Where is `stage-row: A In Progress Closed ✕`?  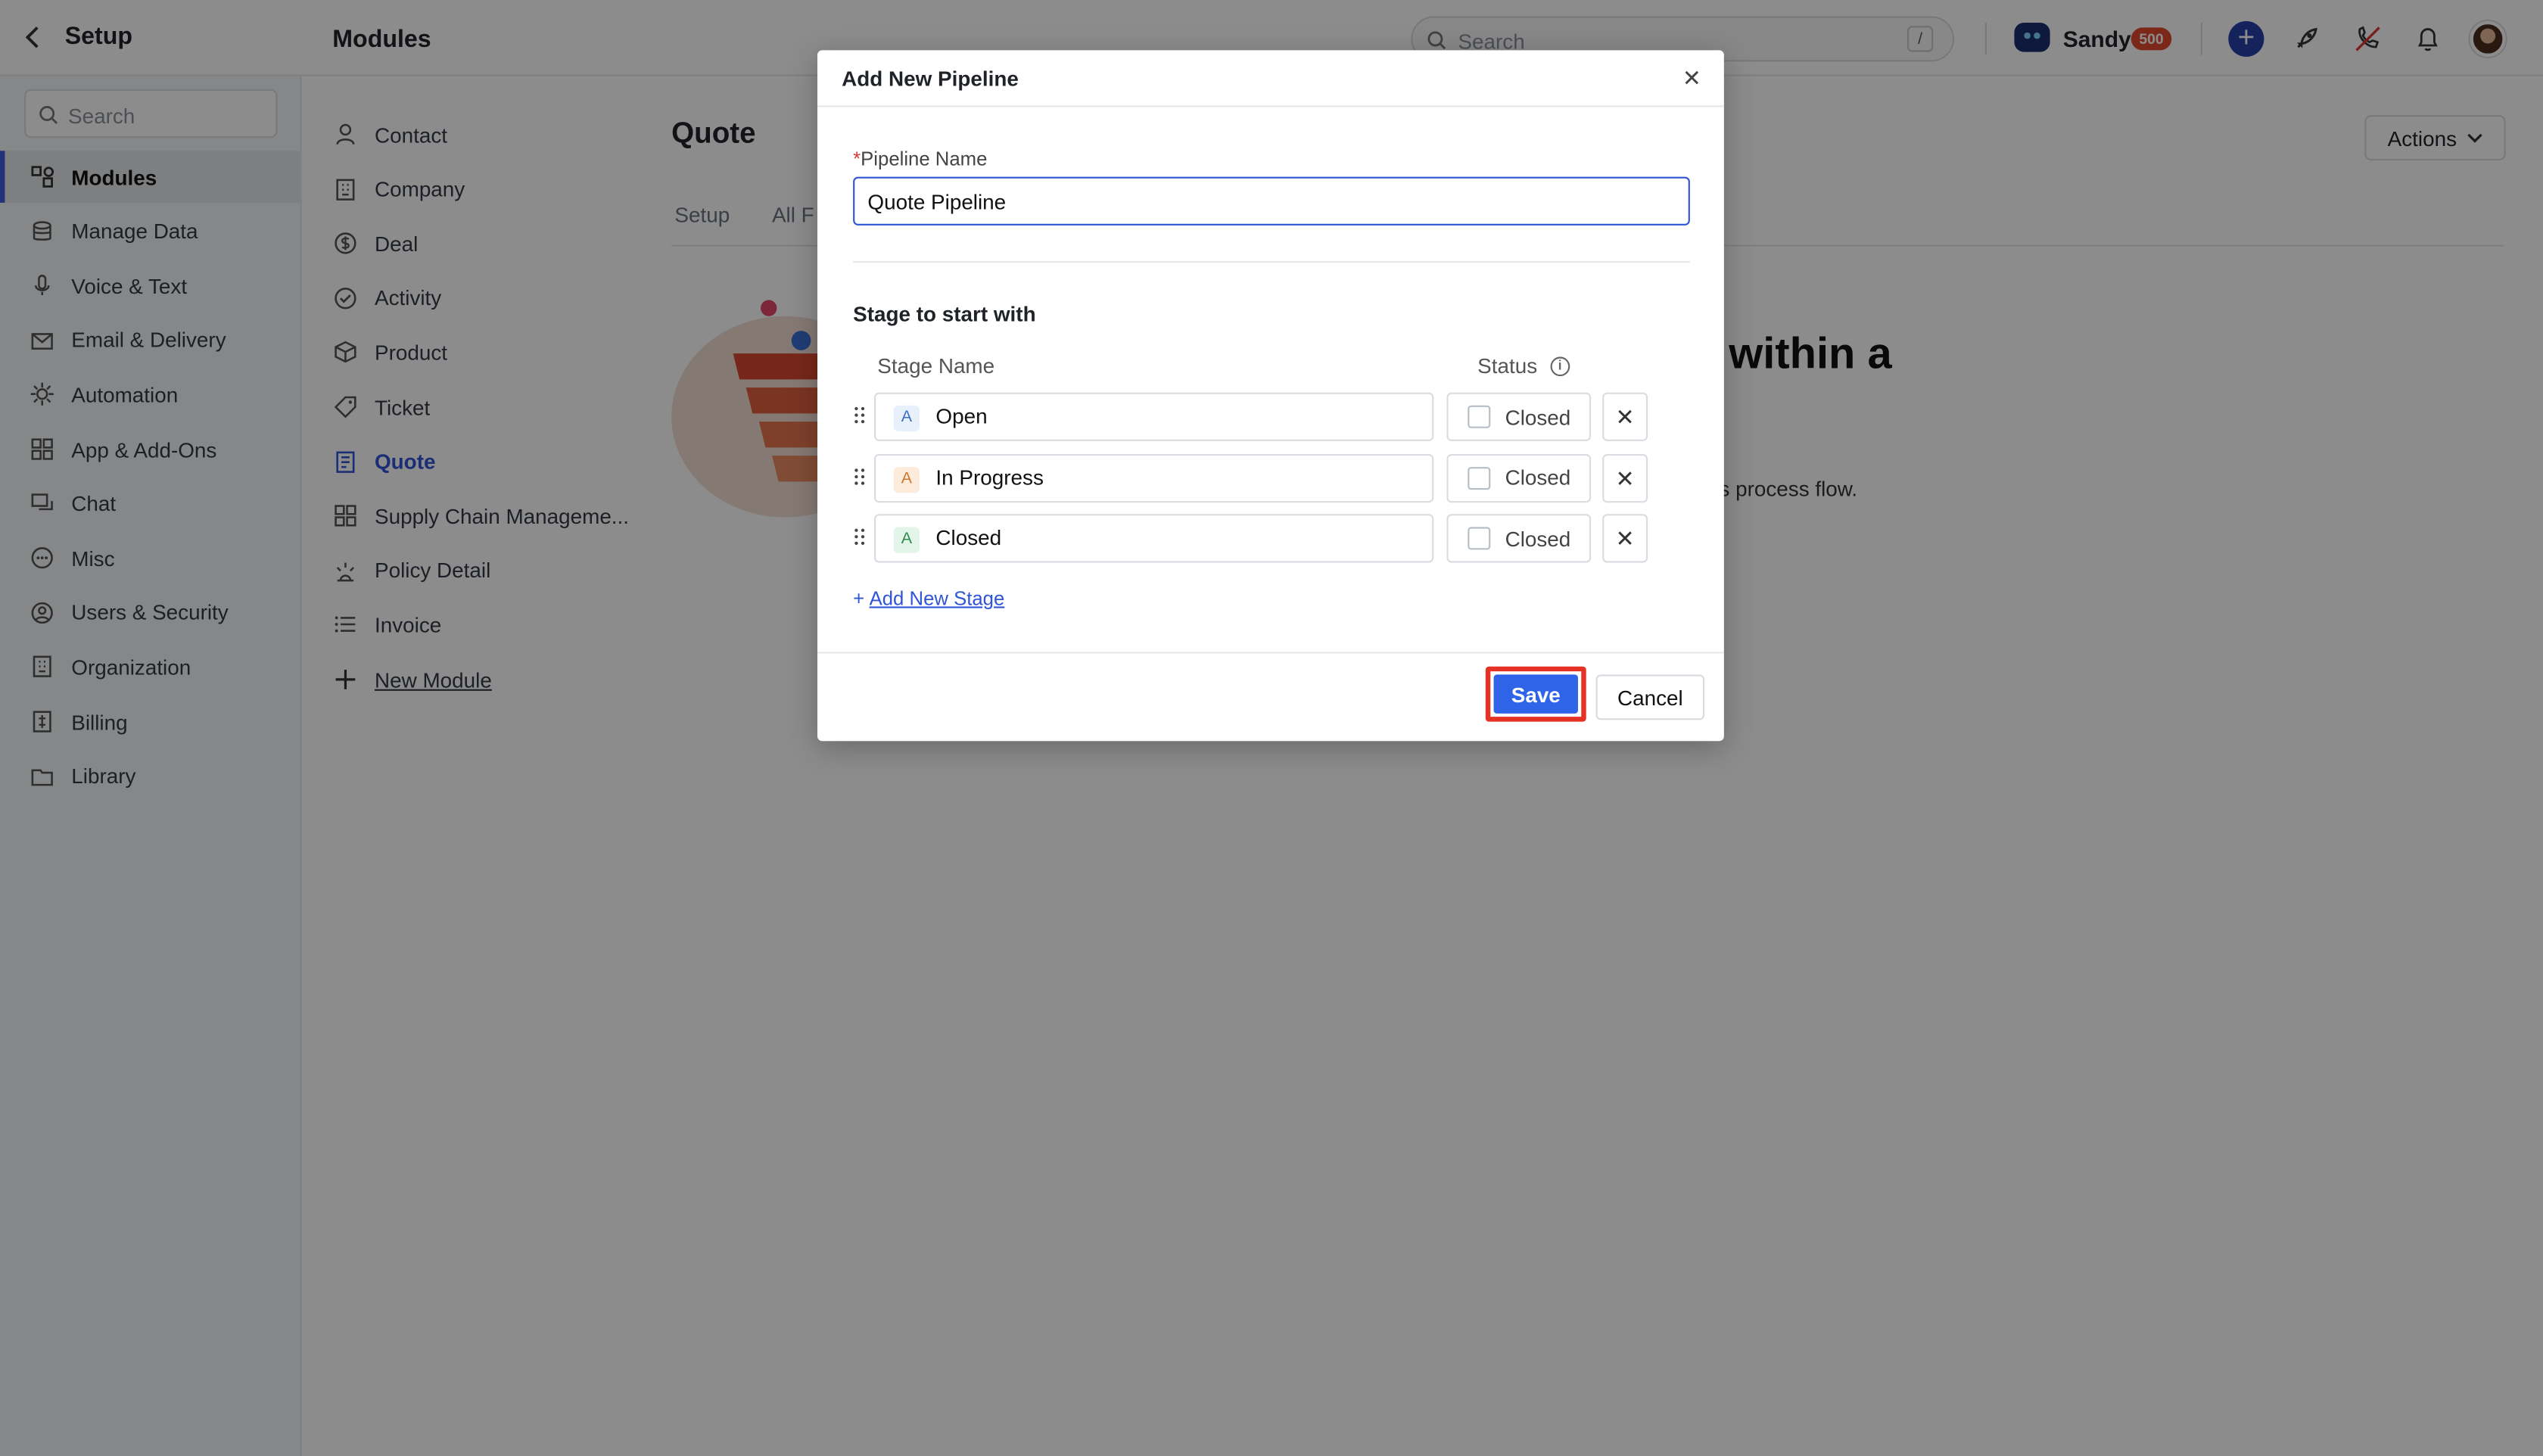
stage-row: A In Progress Closed ✕ is located at coordinates (1271, 478).